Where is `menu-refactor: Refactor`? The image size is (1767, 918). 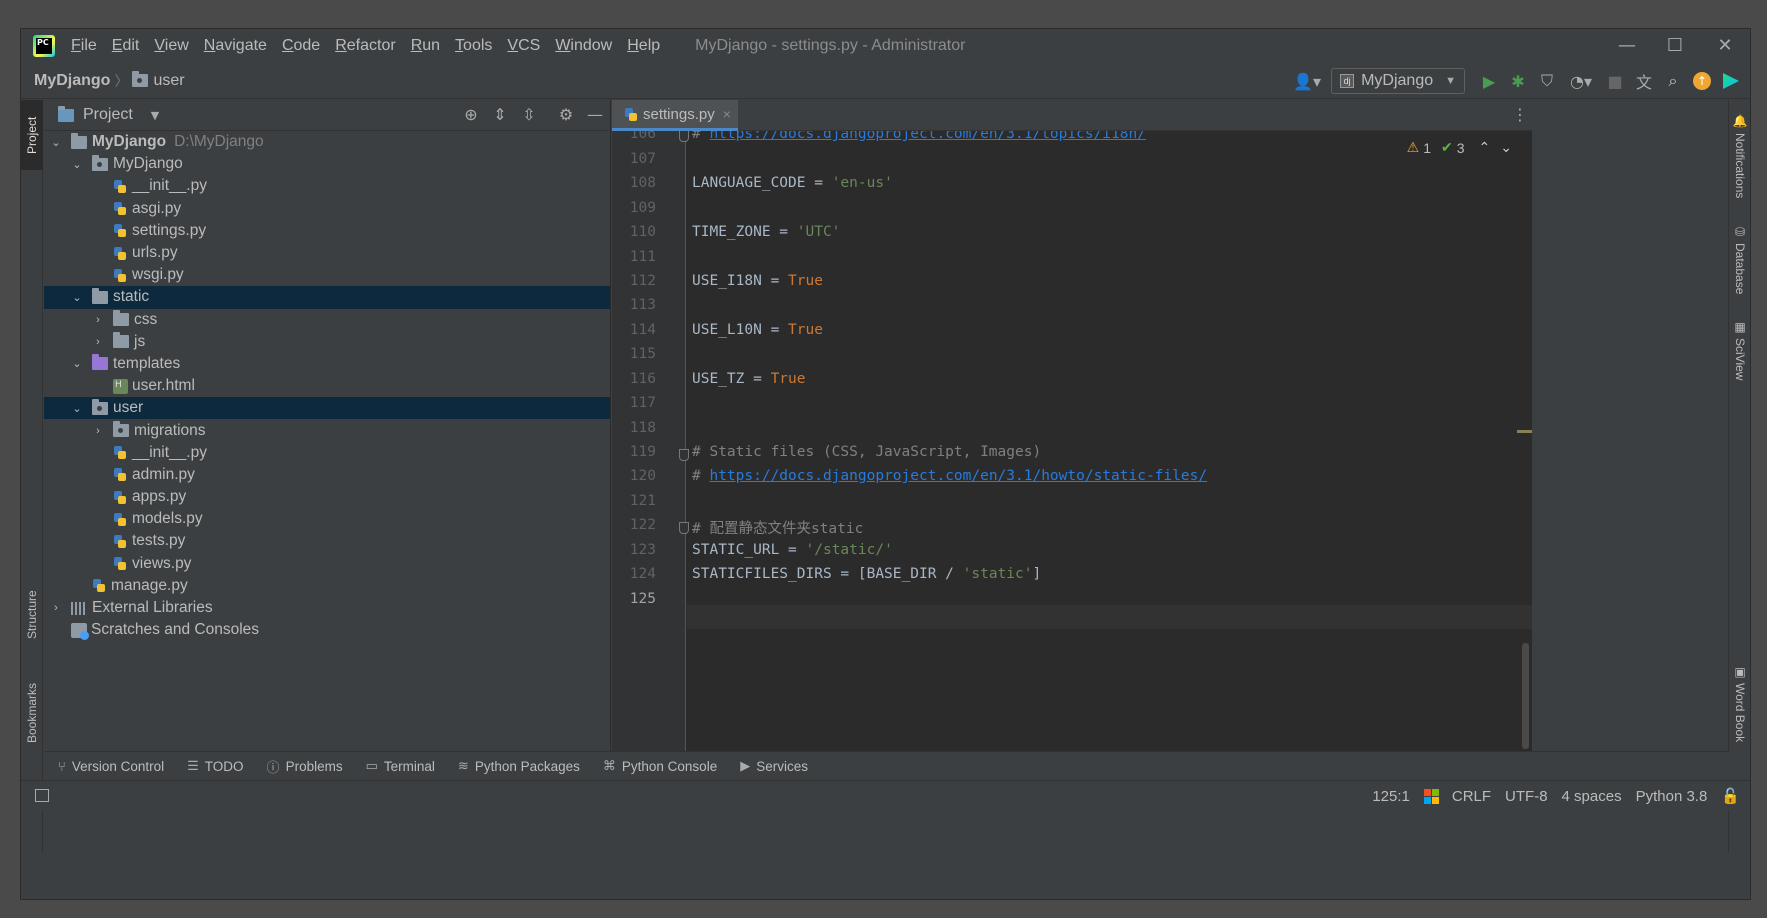 menu-refactor: Refactor is located at coordinates (365, 46).